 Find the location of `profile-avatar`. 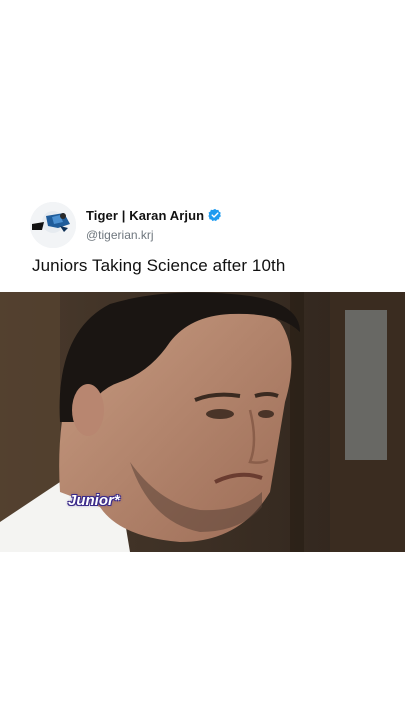

profile-avatar is located at coordinates (53, 225).